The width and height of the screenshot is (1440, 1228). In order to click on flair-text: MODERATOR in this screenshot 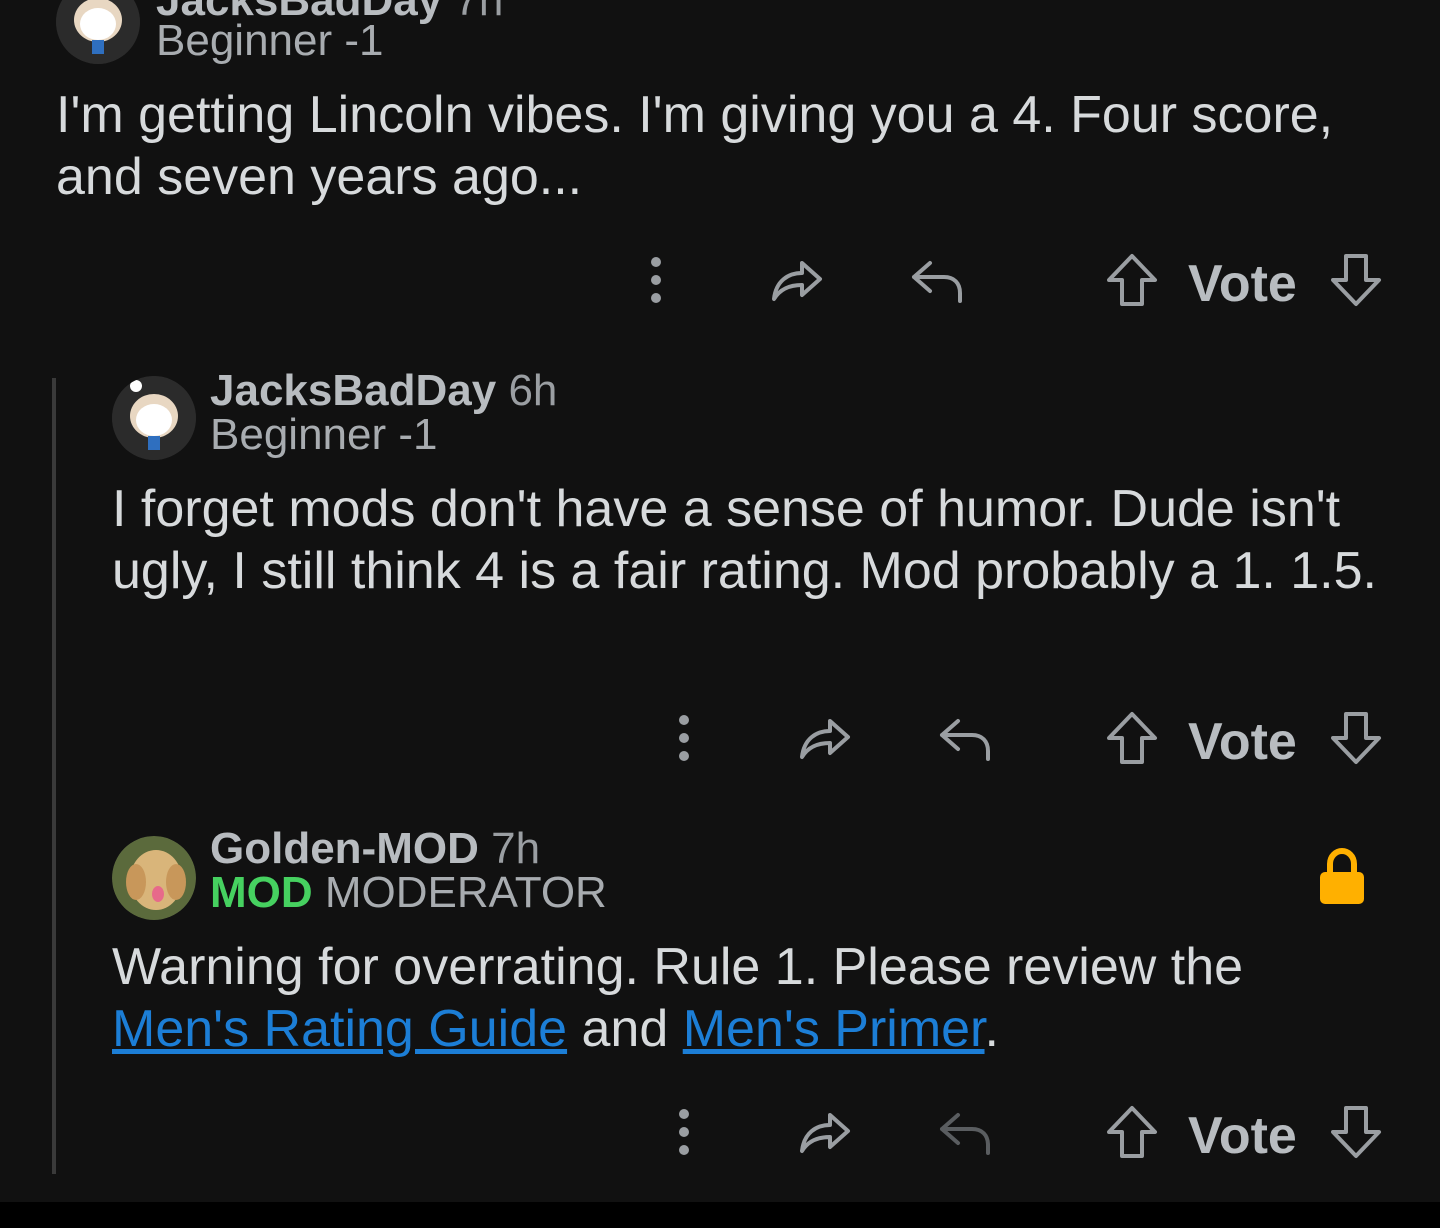, I will do `click(465, 892)`.